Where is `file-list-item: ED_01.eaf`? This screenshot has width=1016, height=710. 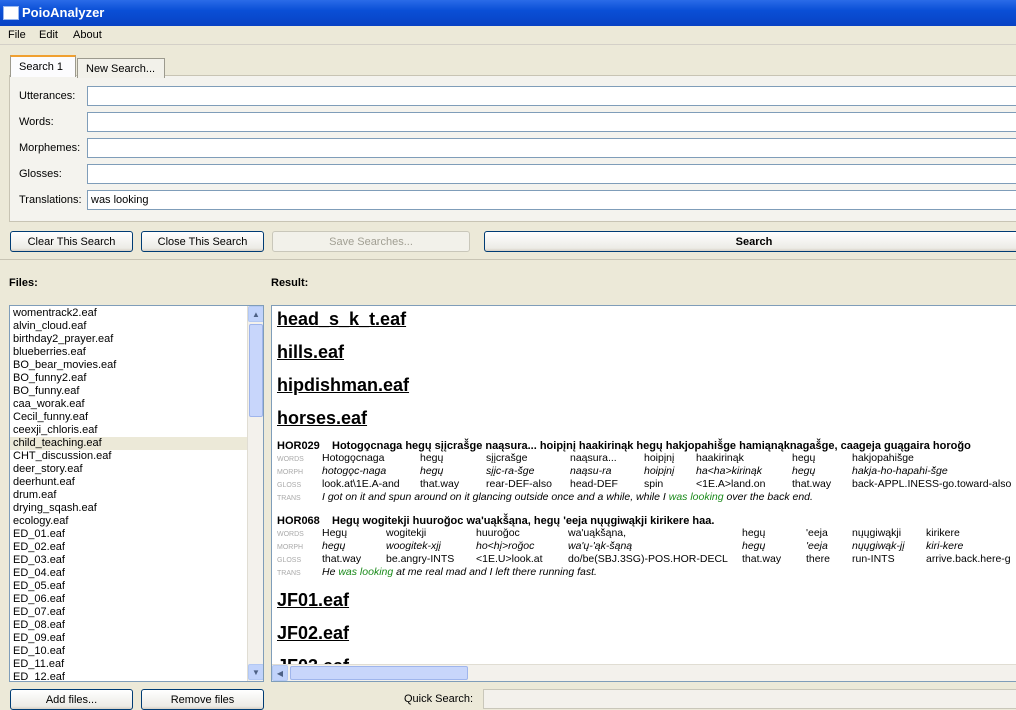 file-list-item: ED_01.eaf is located at coordinates (129, 534).